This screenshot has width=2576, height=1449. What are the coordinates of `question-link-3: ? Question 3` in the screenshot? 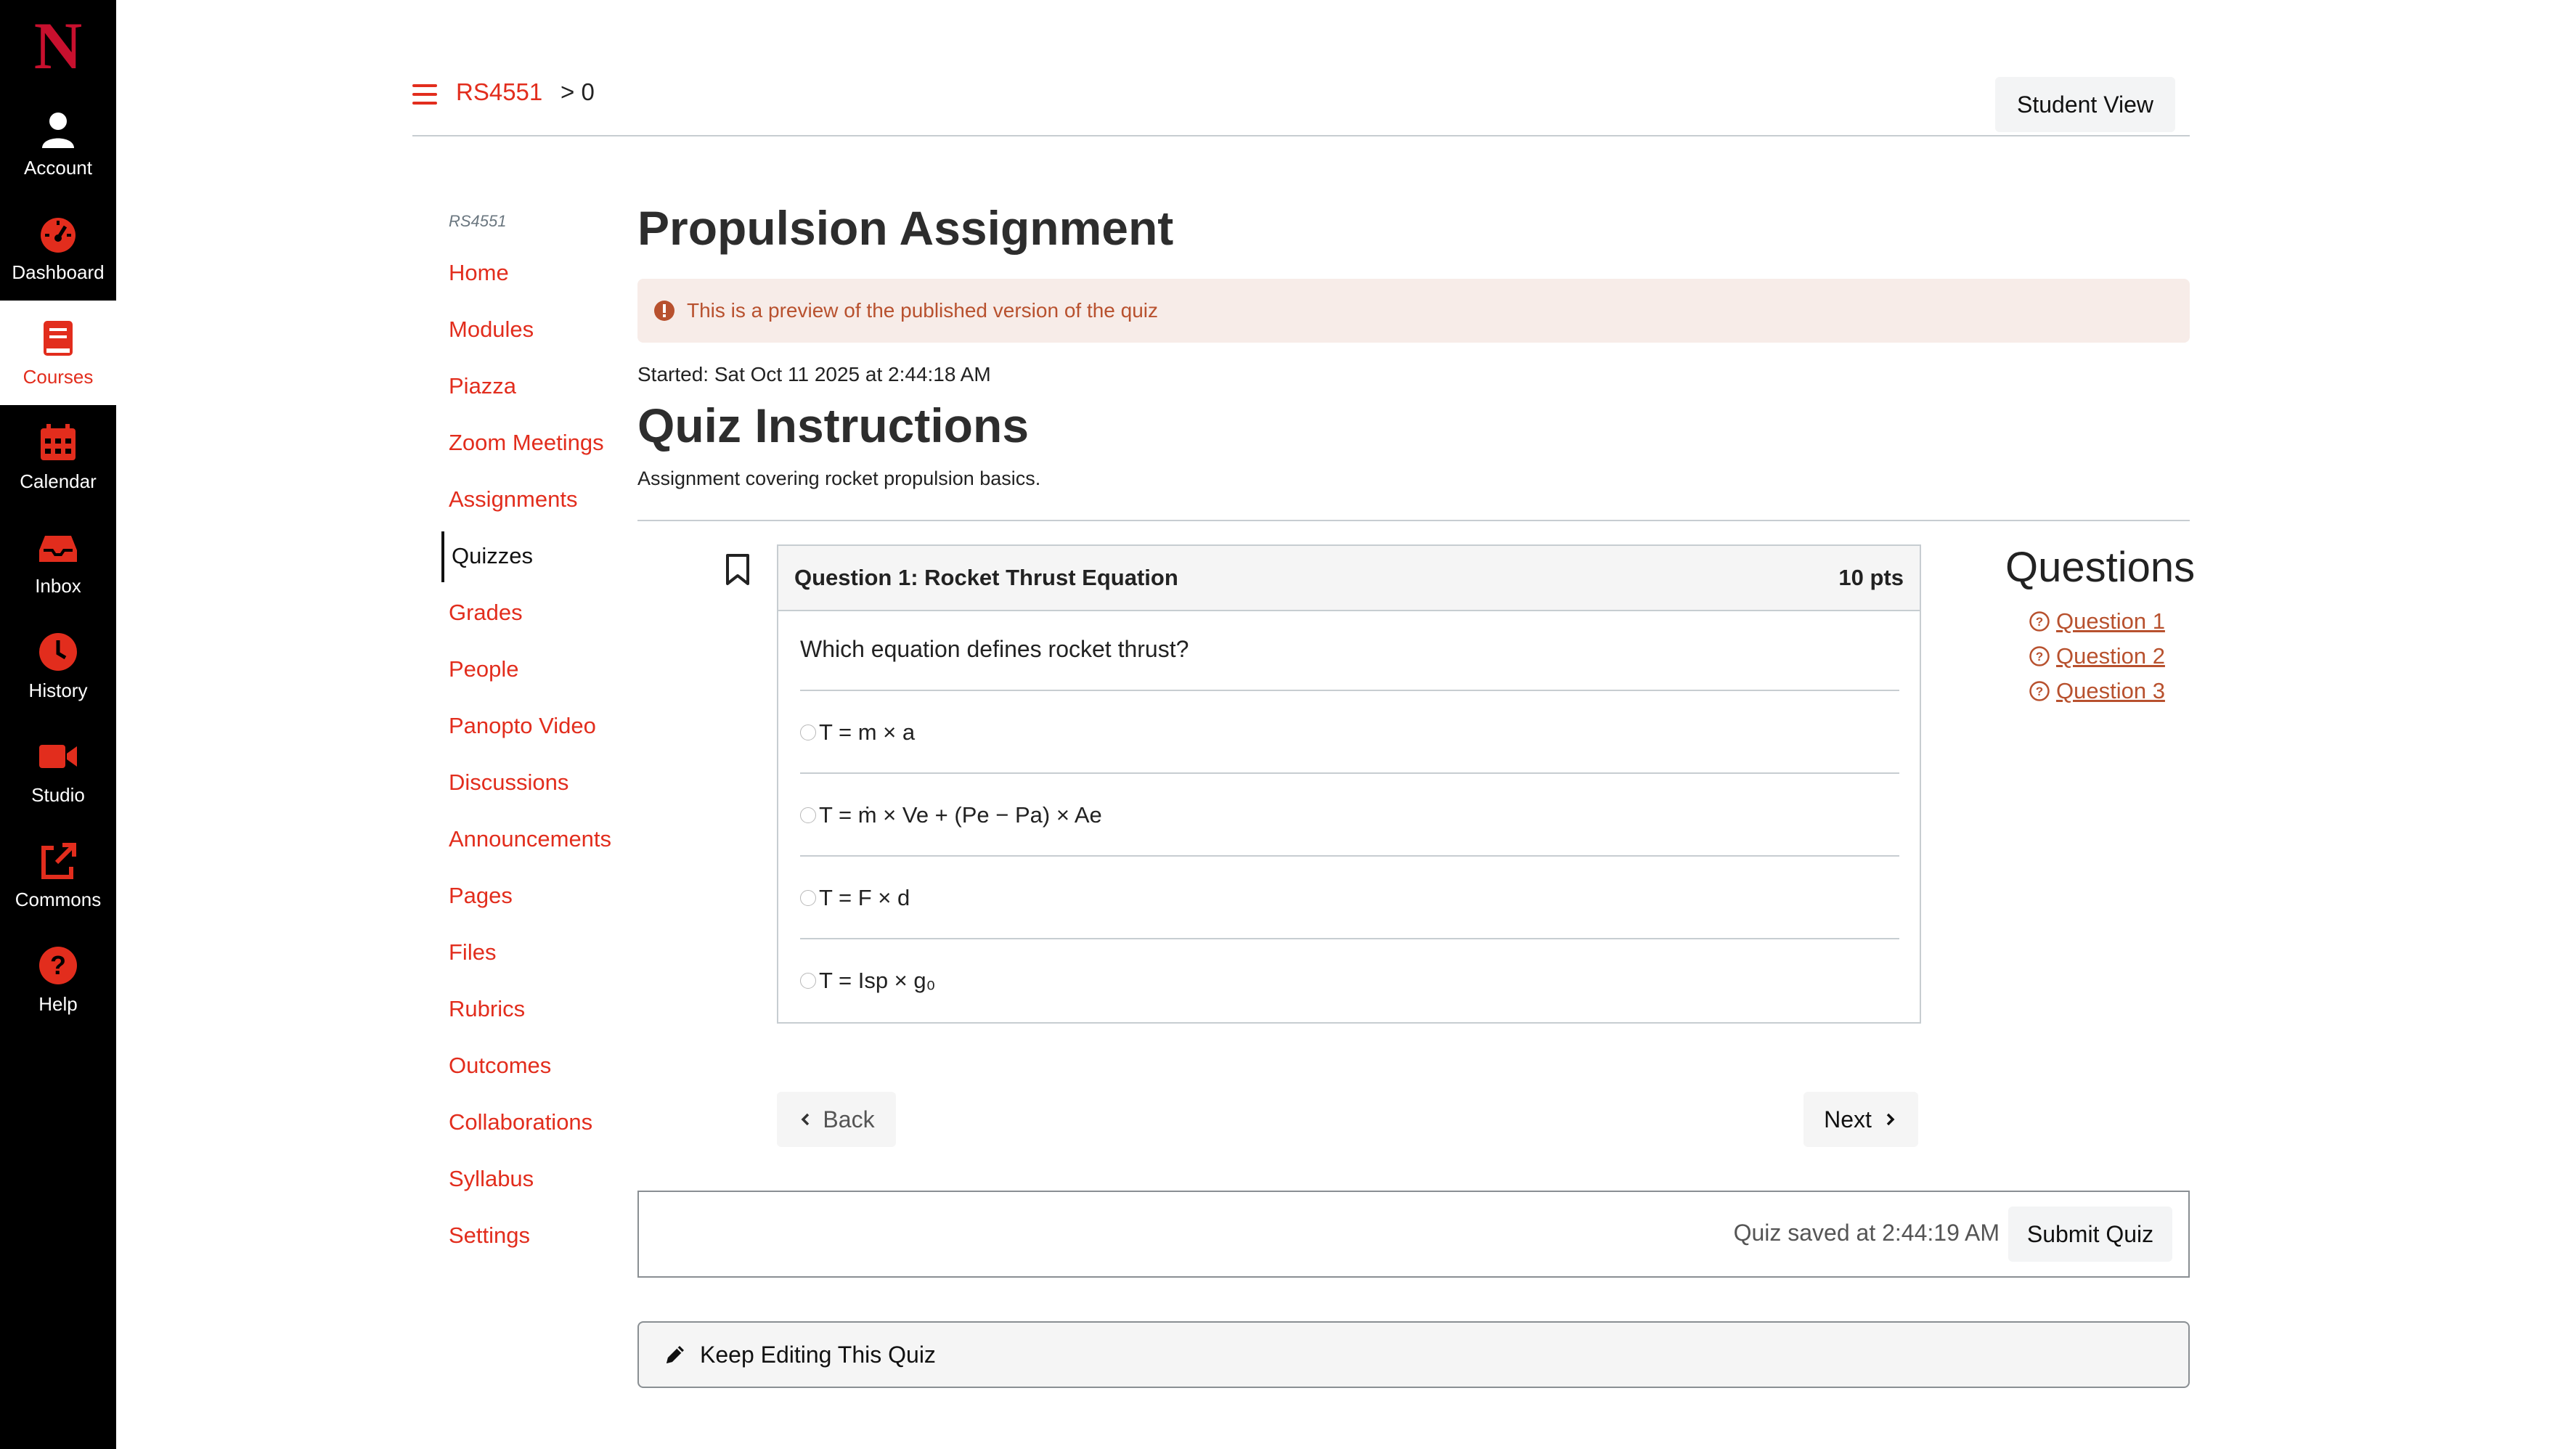 It's located at (2097, 691).